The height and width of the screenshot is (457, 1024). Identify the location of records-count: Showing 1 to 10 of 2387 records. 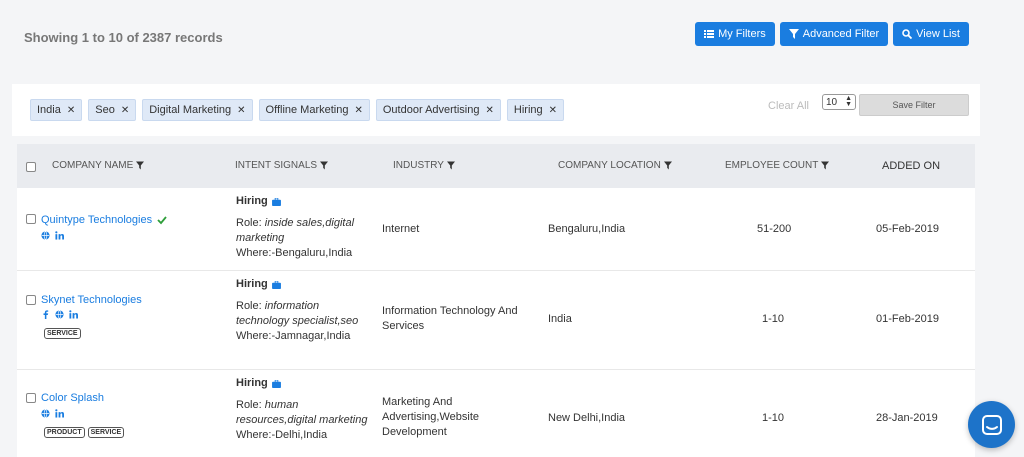
(123, 37).